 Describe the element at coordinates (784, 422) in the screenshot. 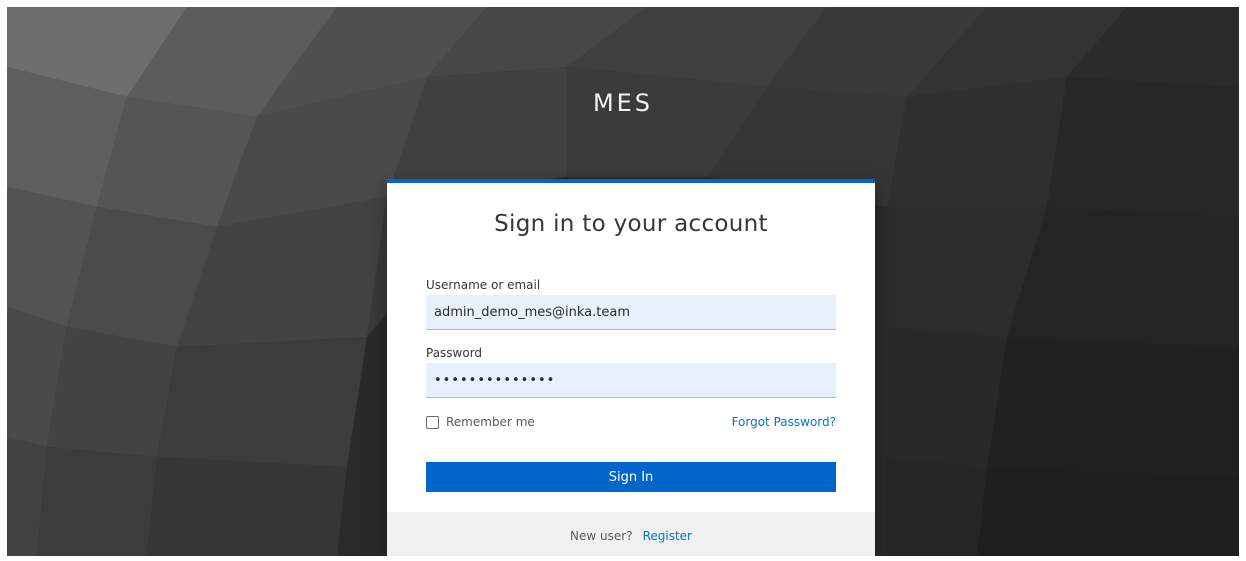

I see `forgot-password-link: Forgot Password?` at that location.